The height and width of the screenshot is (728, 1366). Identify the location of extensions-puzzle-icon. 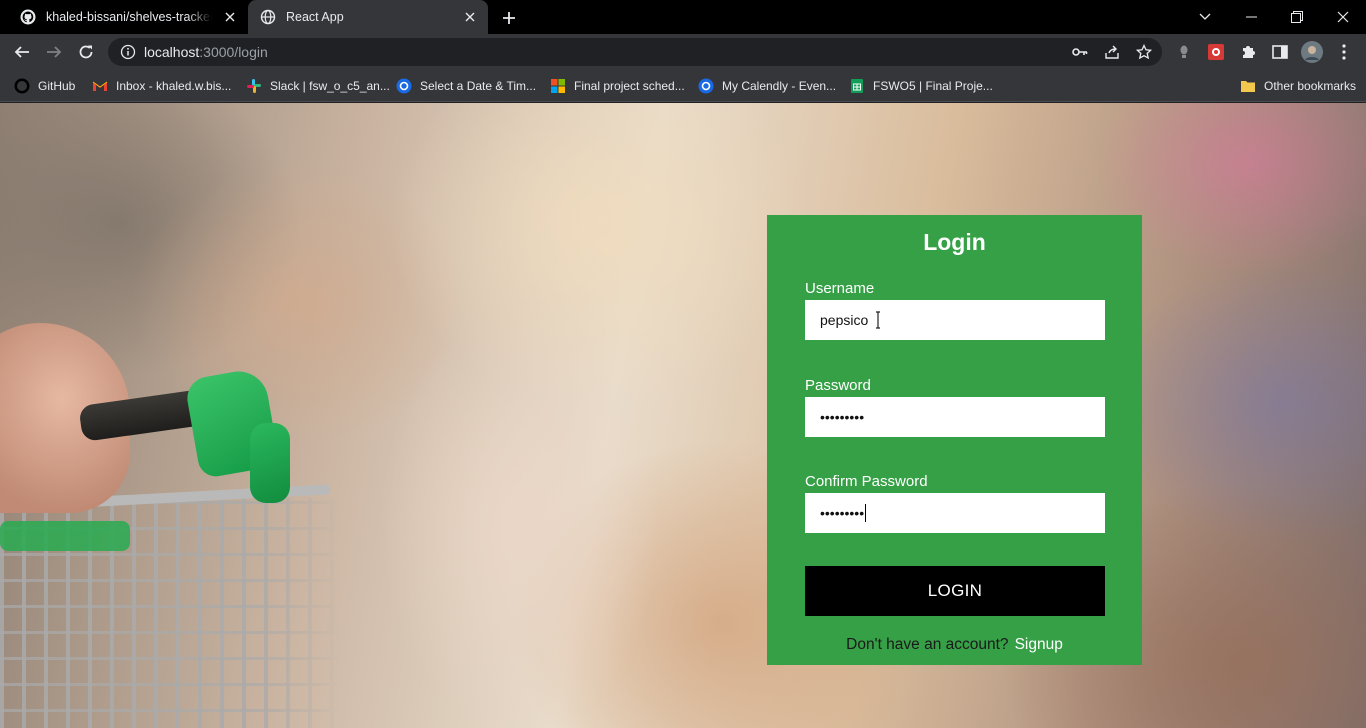
(1248, 52).